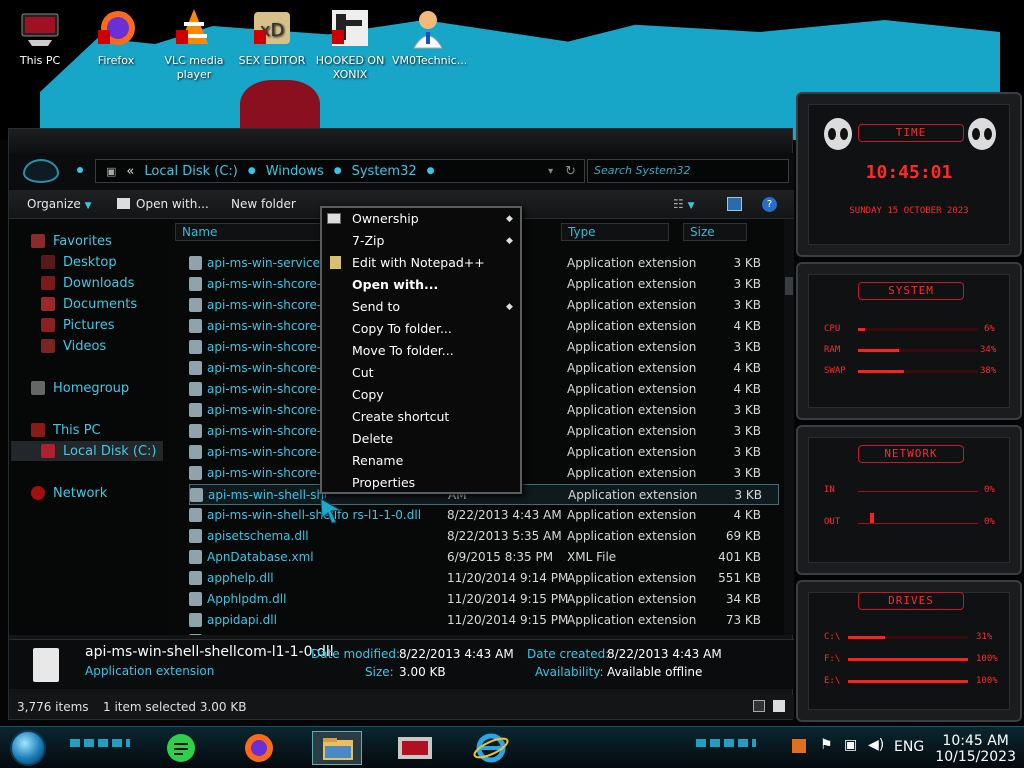  I want to click on back-forward-orb, so click(41, 171).